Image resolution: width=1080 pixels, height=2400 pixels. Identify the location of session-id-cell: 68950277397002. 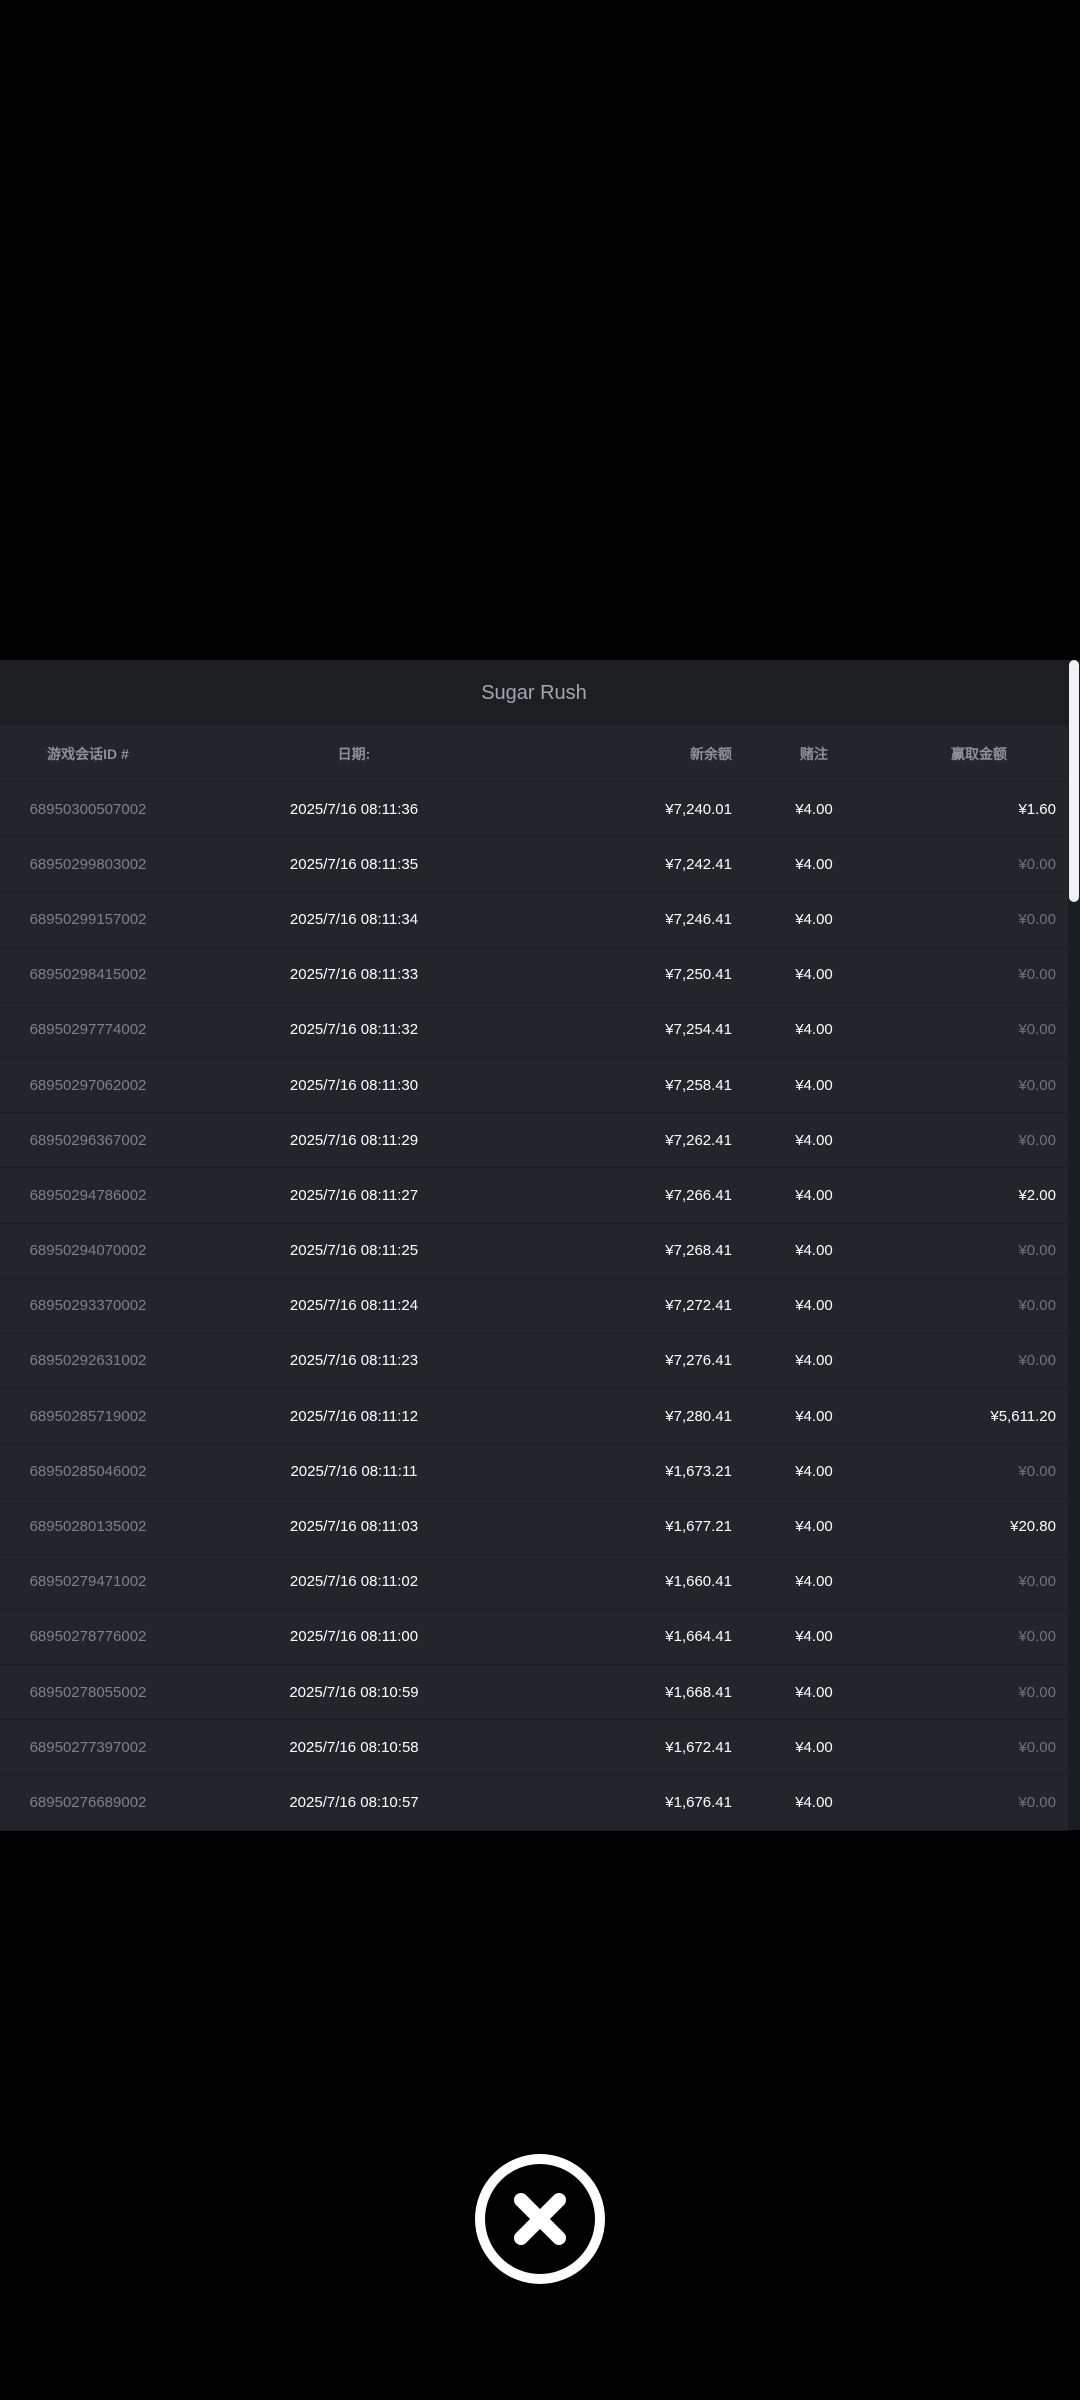
(88, 1747).